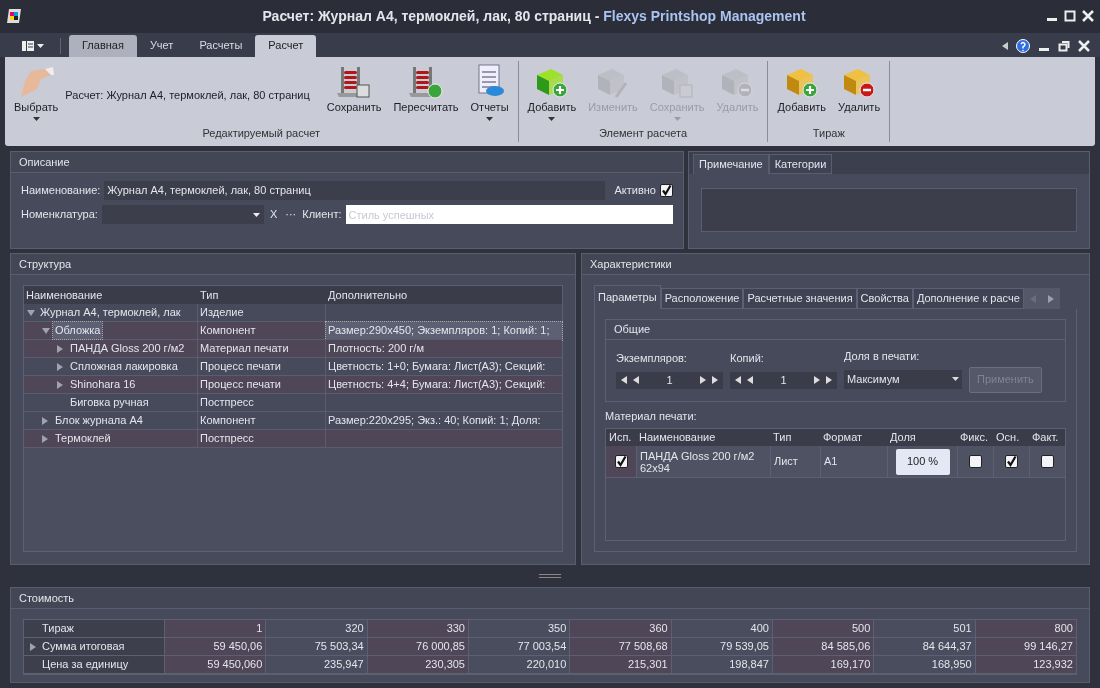 The image size is (1100, 688). Describe the element at coordinates (127, 348) in the screenshot. I see `tree-item: ПАНДА Gloss 200 г/м2` at that location.